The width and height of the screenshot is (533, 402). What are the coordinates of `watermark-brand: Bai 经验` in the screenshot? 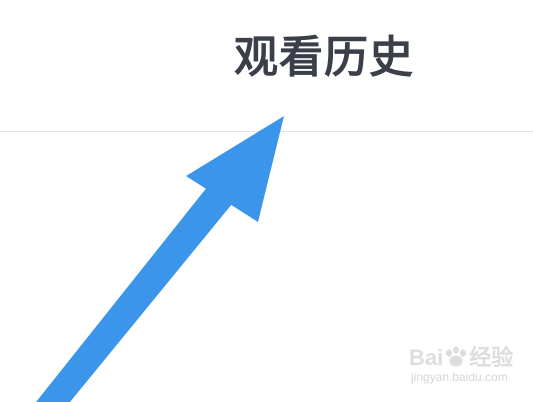 It's located at (461, 356).